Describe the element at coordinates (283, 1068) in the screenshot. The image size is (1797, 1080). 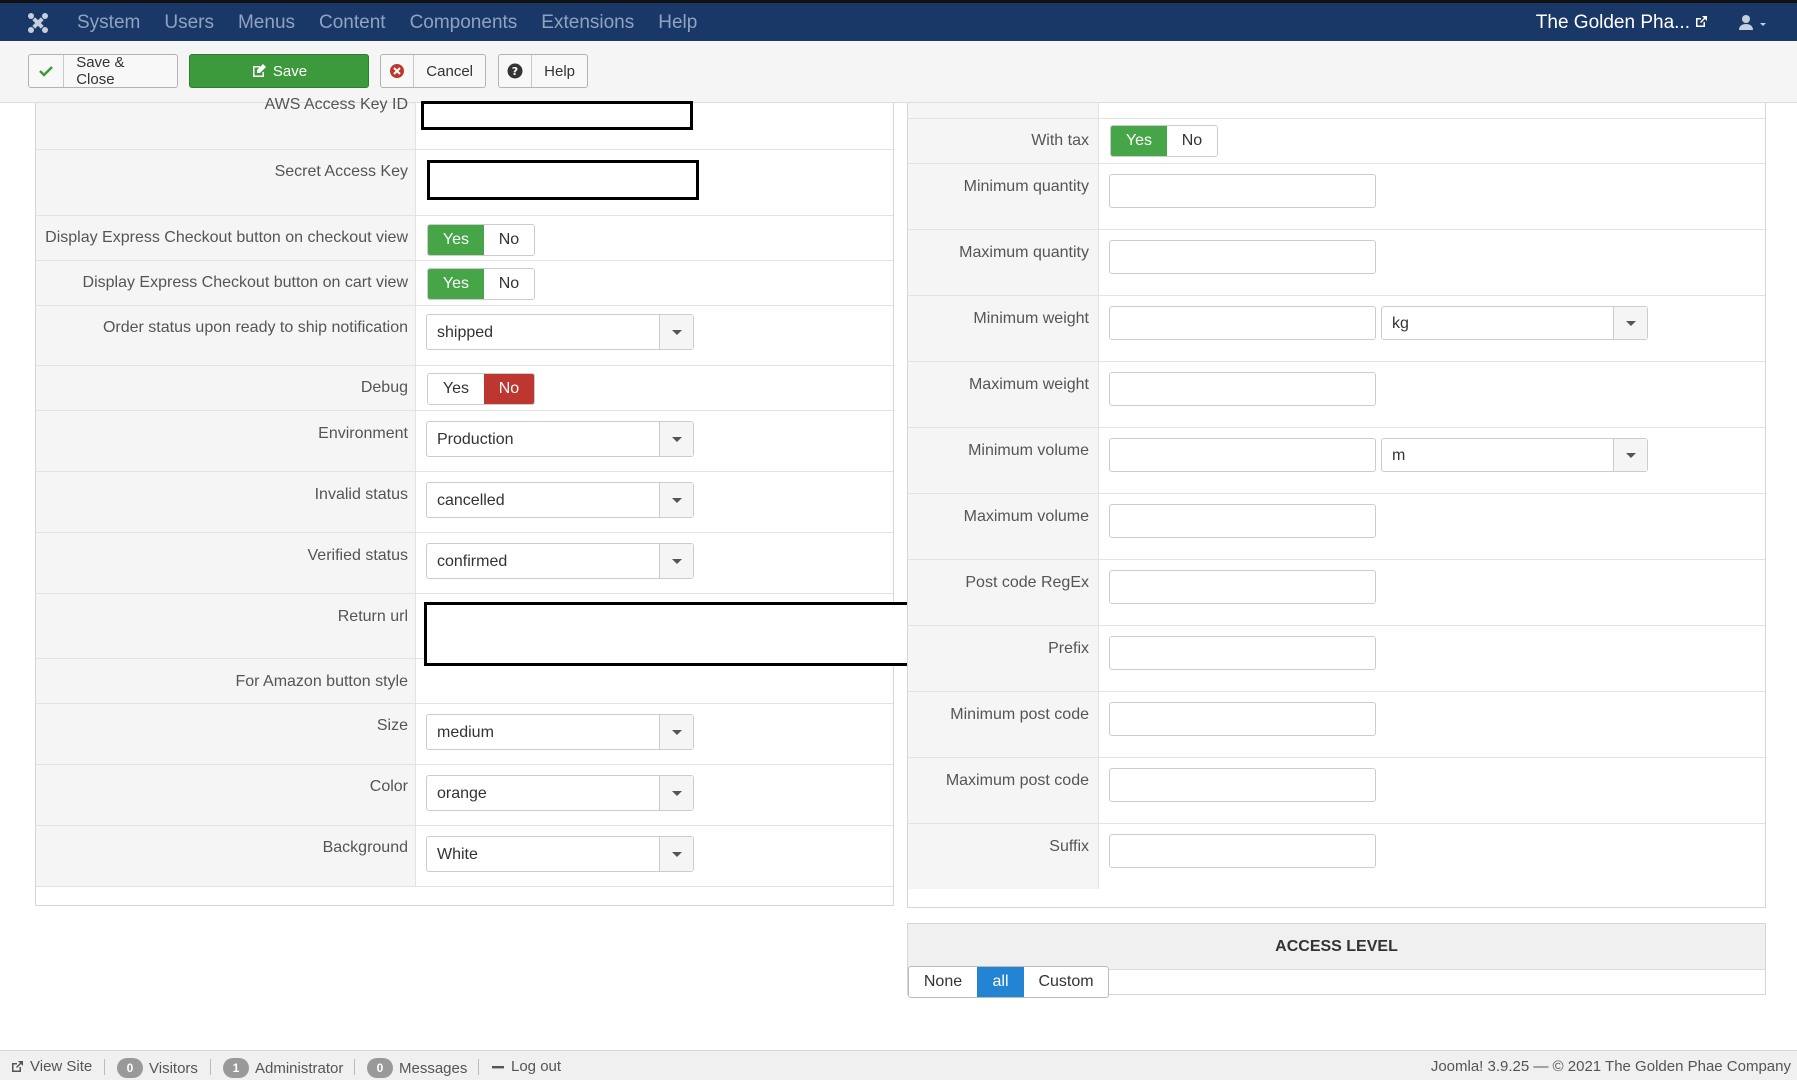
I see `administrator-link: 1 Administrator` at that location.